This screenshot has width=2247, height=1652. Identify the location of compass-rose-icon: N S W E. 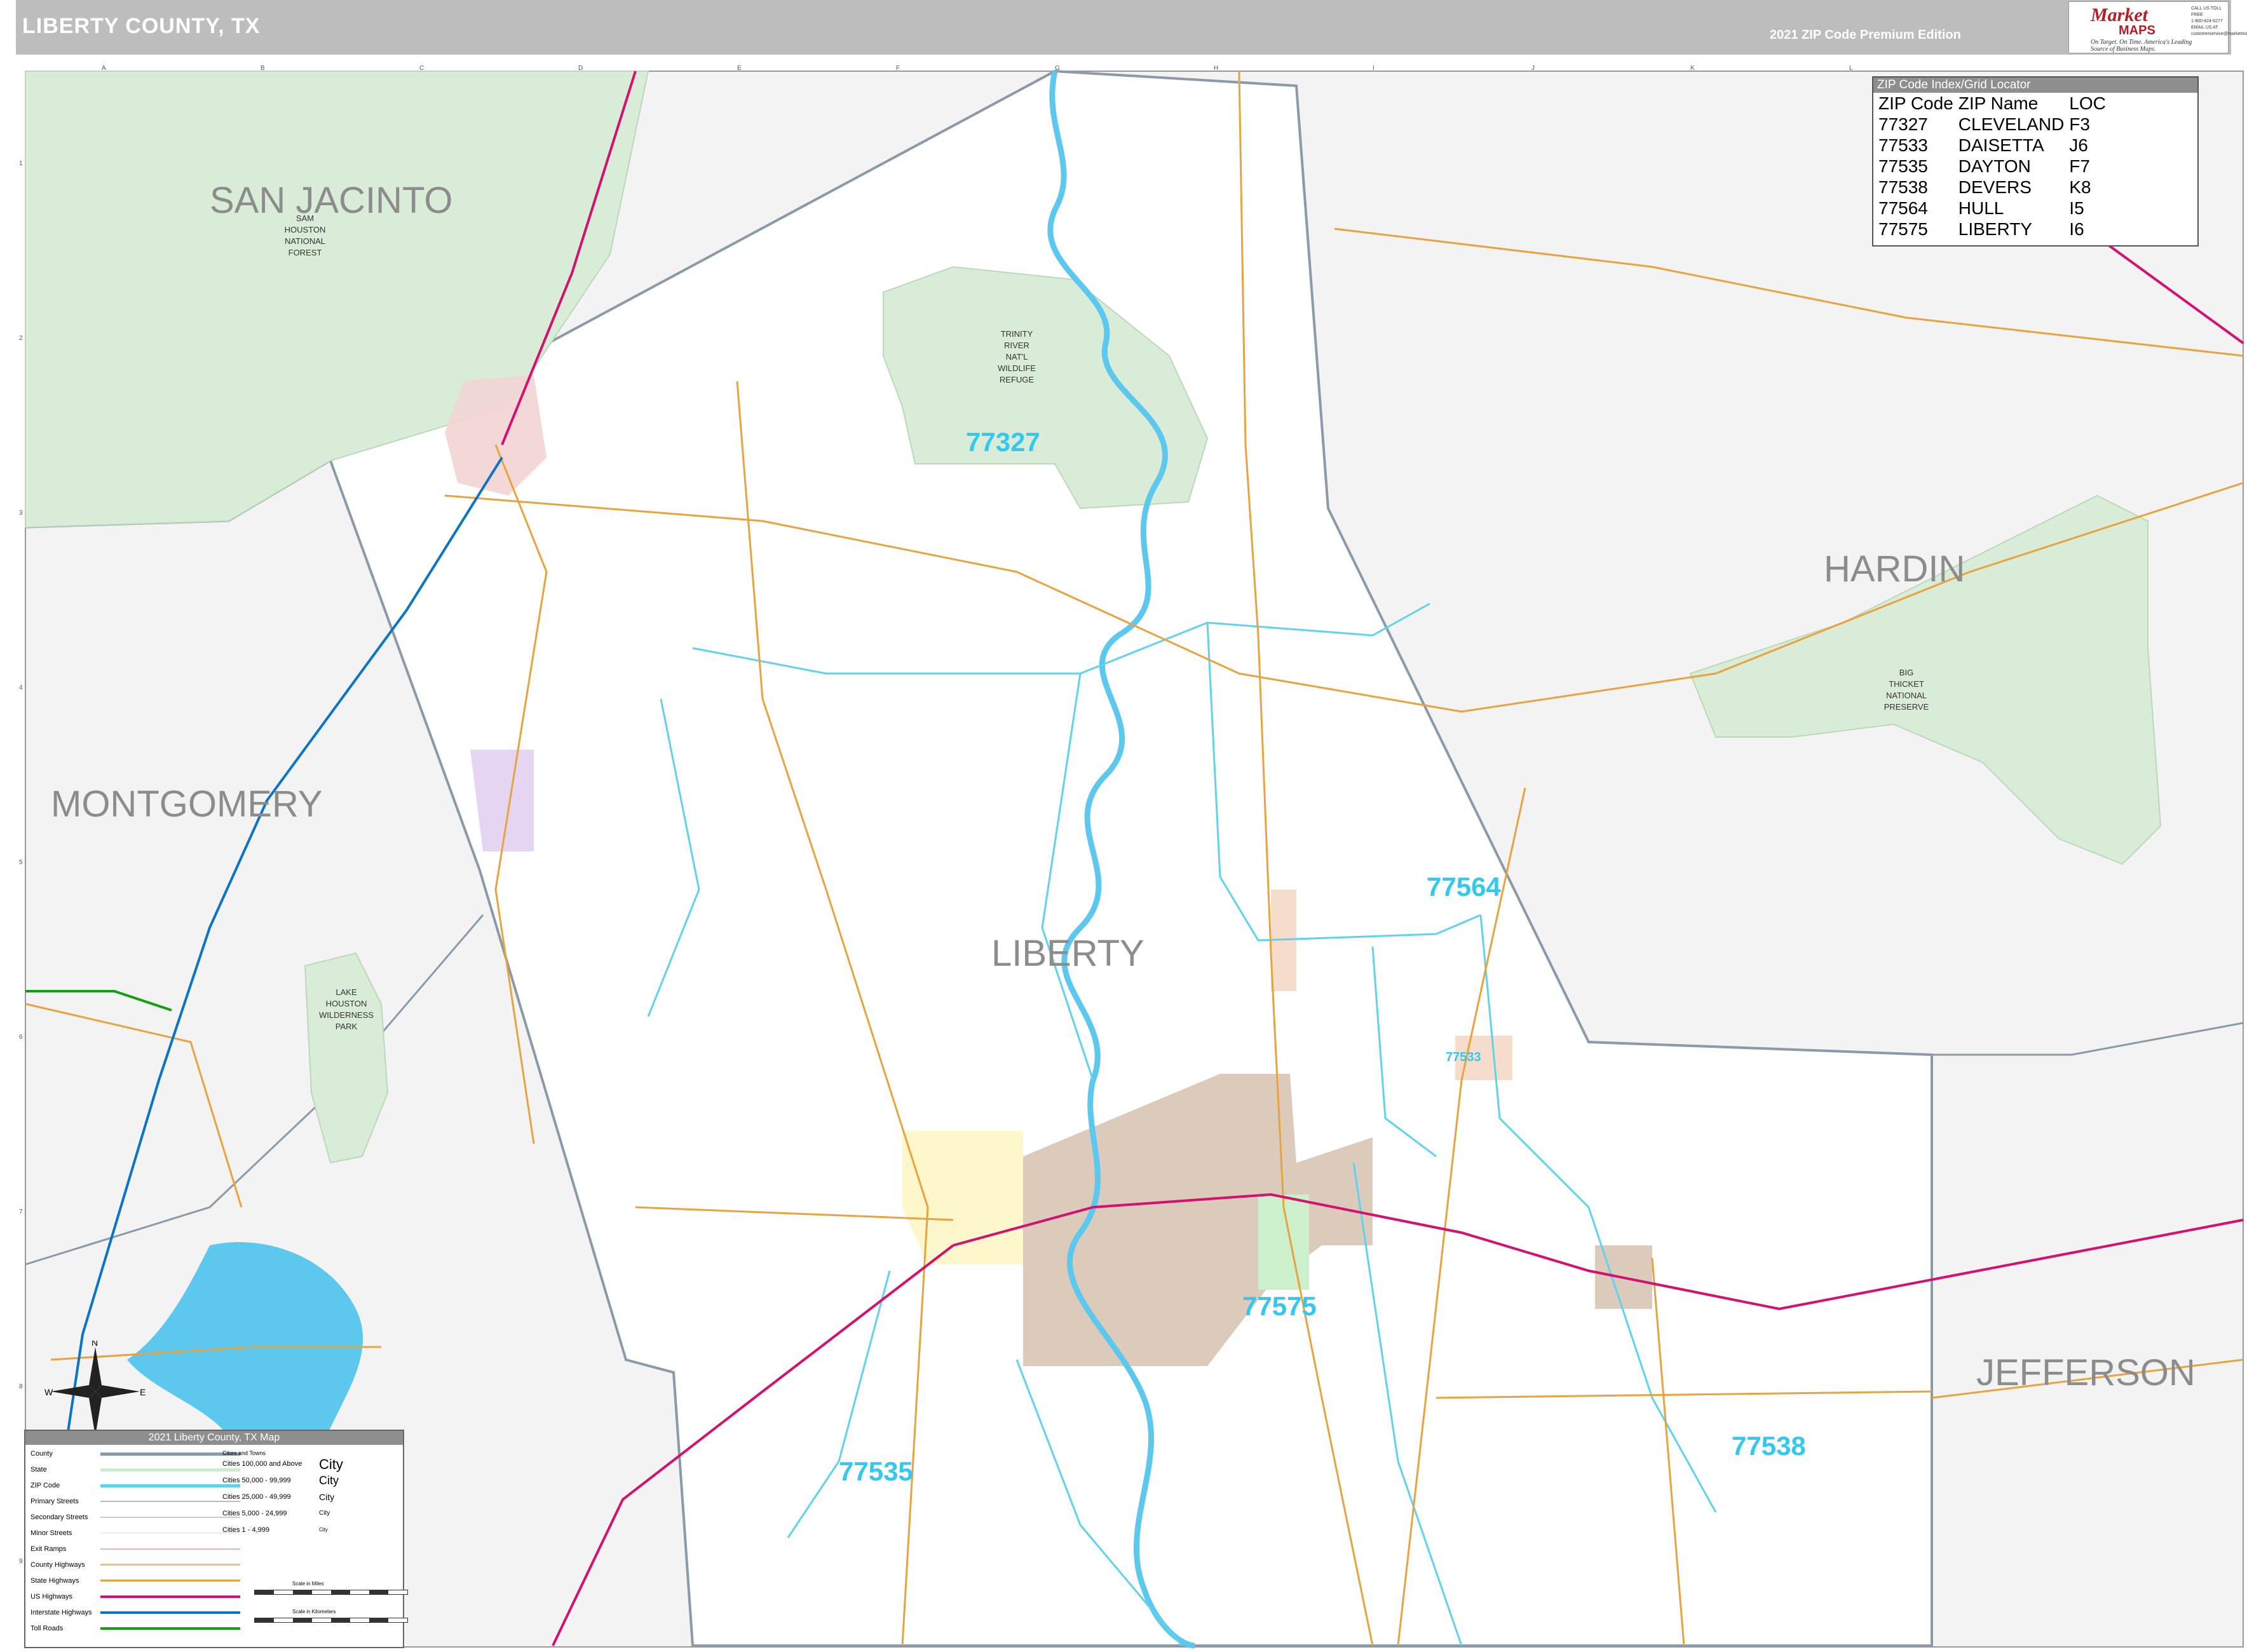
(95, 1391).